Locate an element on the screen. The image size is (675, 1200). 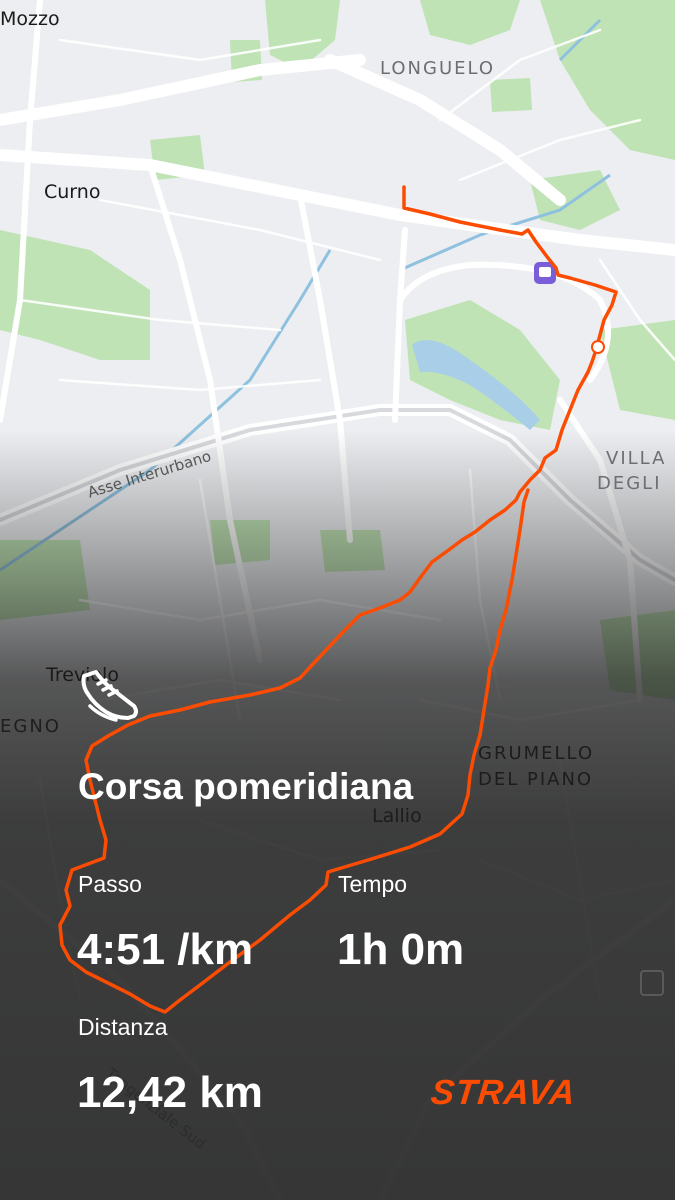
pace-label: Passo is located at coordinates (110, 884).